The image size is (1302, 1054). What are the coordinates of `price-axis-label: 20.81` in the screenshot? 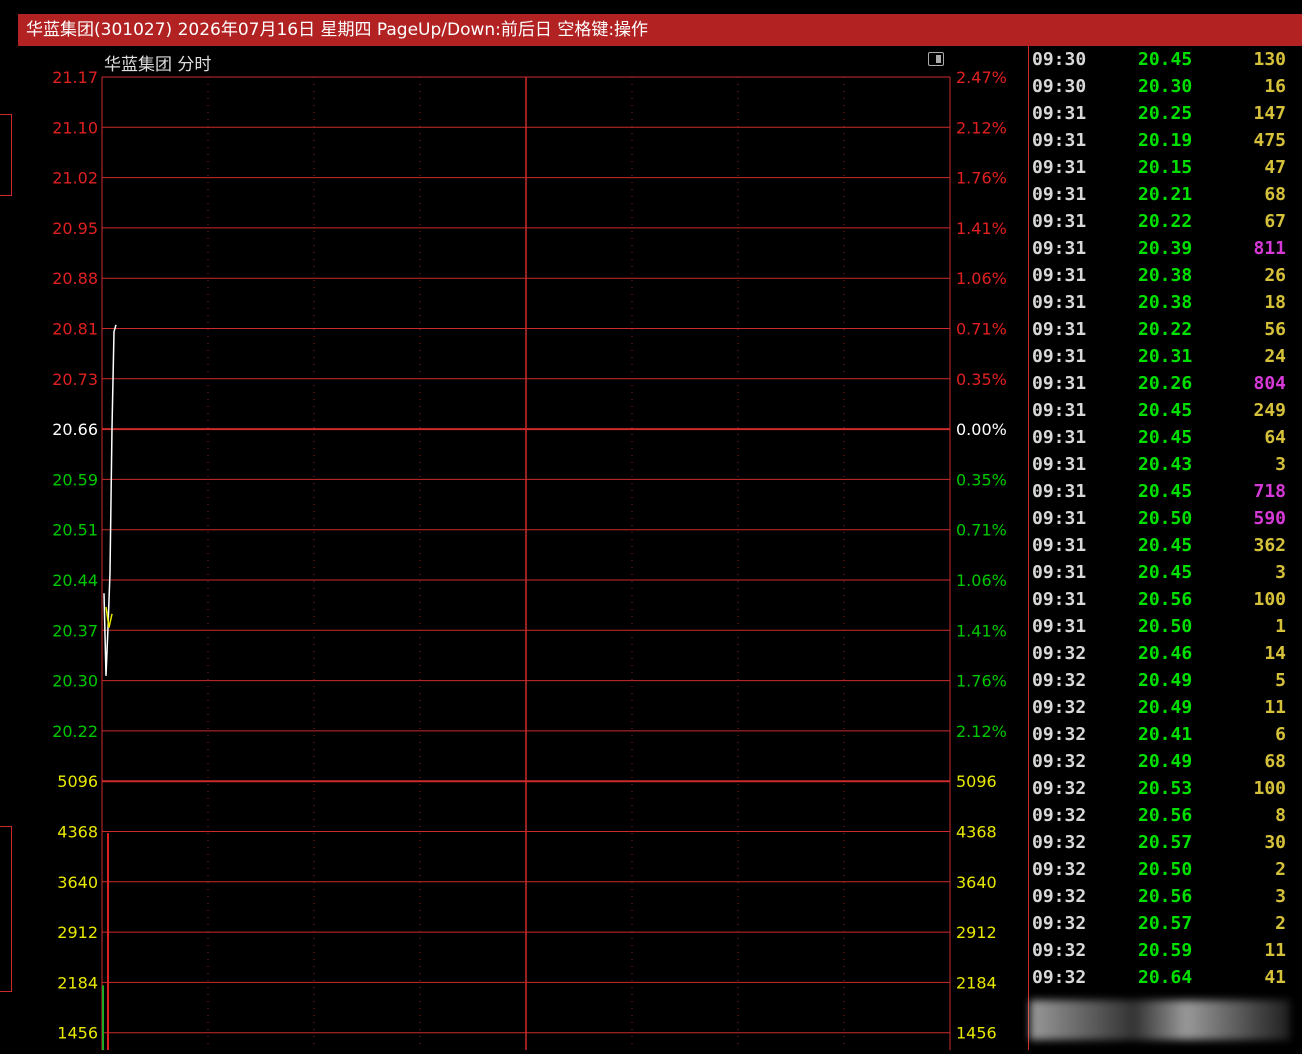 It's located at (75, 329).